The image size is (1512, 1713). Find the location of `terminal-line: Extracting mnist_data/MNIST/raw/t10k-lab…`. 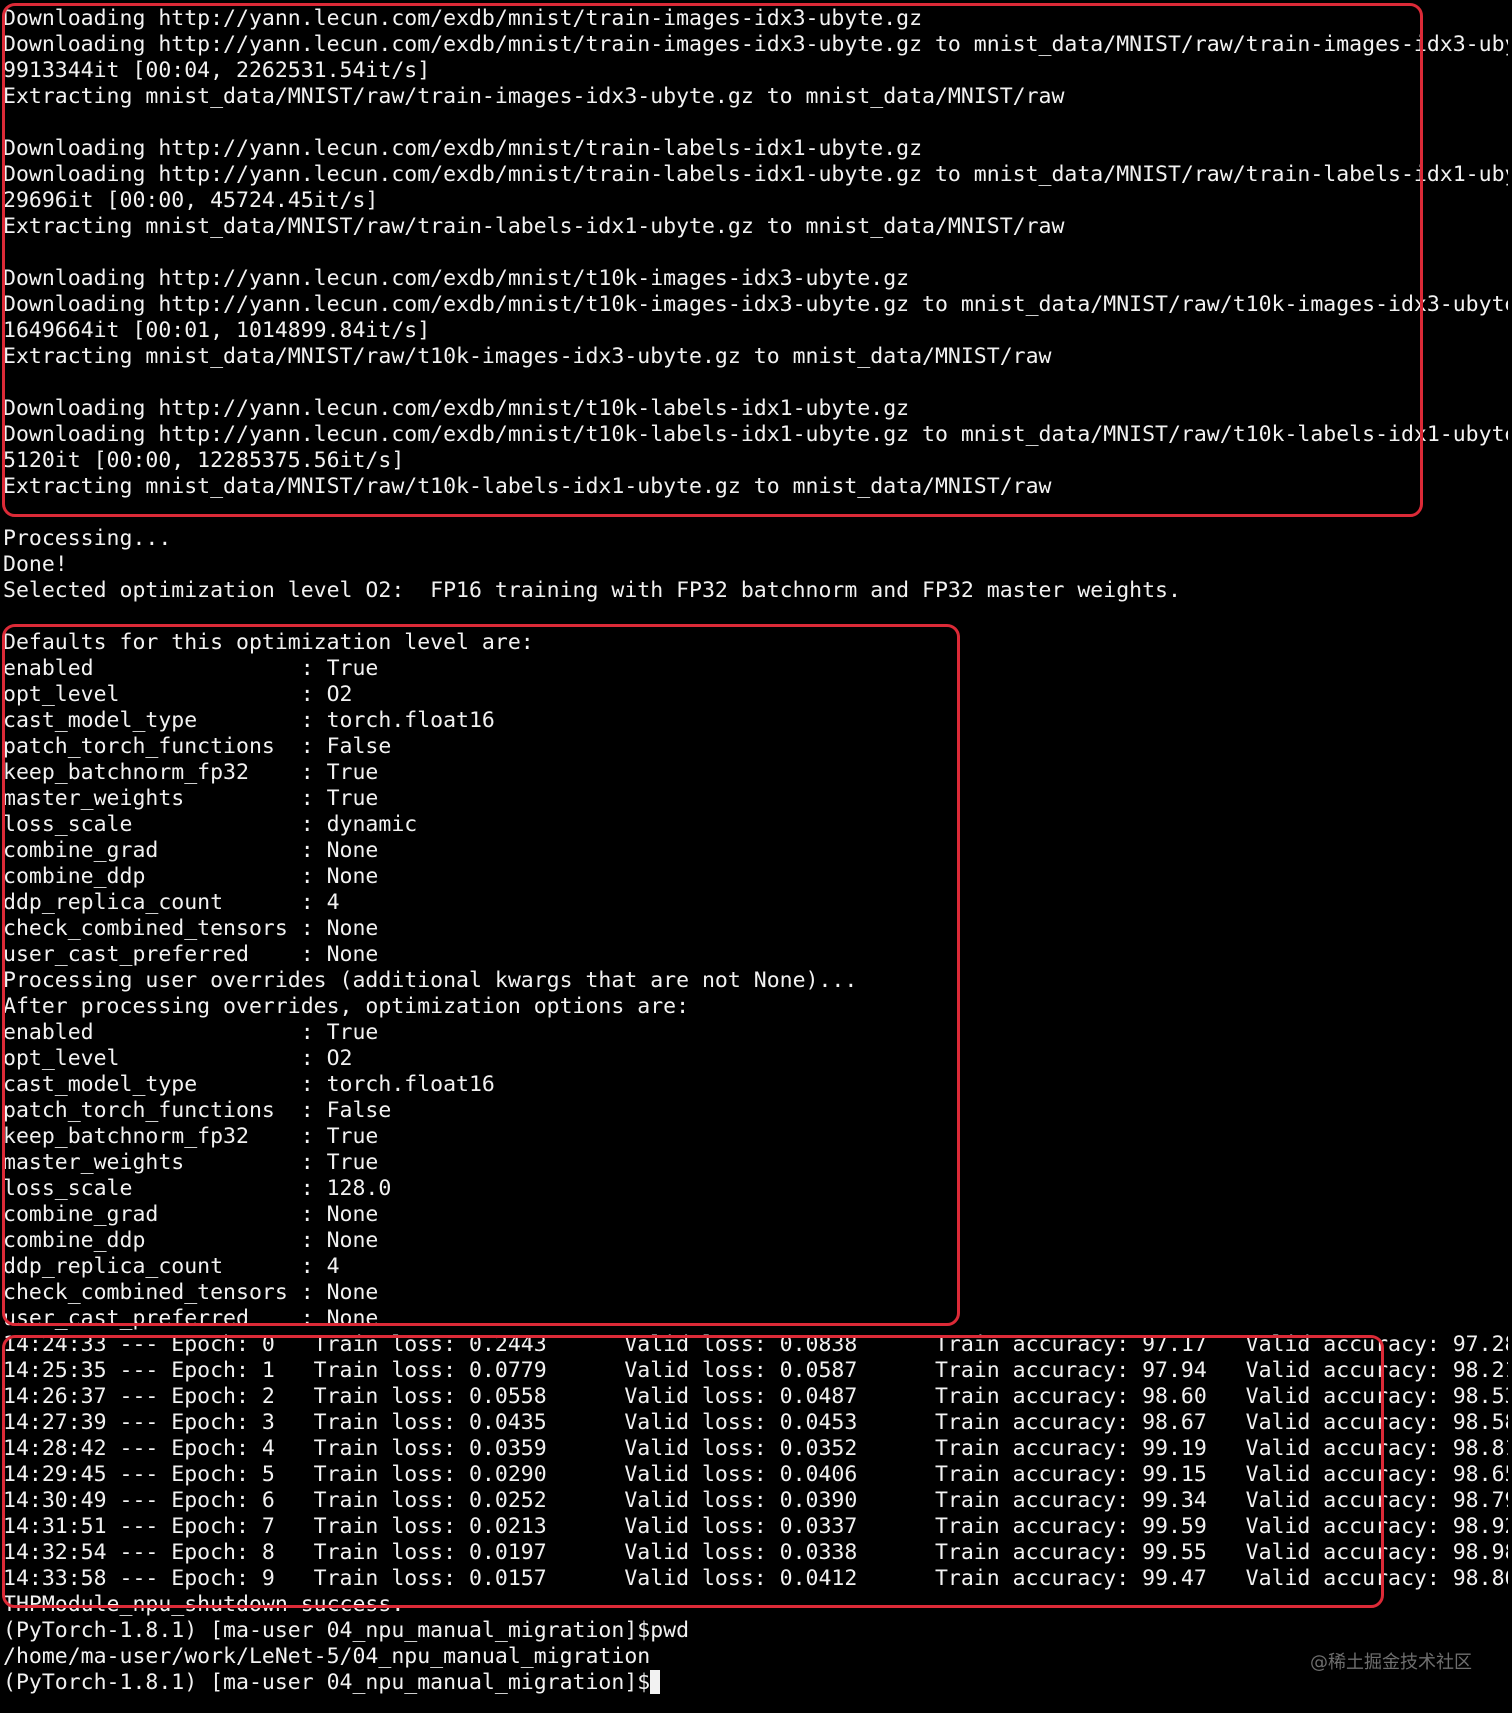

terminal-line: Extracting mnist_data/MNIST/raw/t10k-lab… is located at coordinates (527, 486).